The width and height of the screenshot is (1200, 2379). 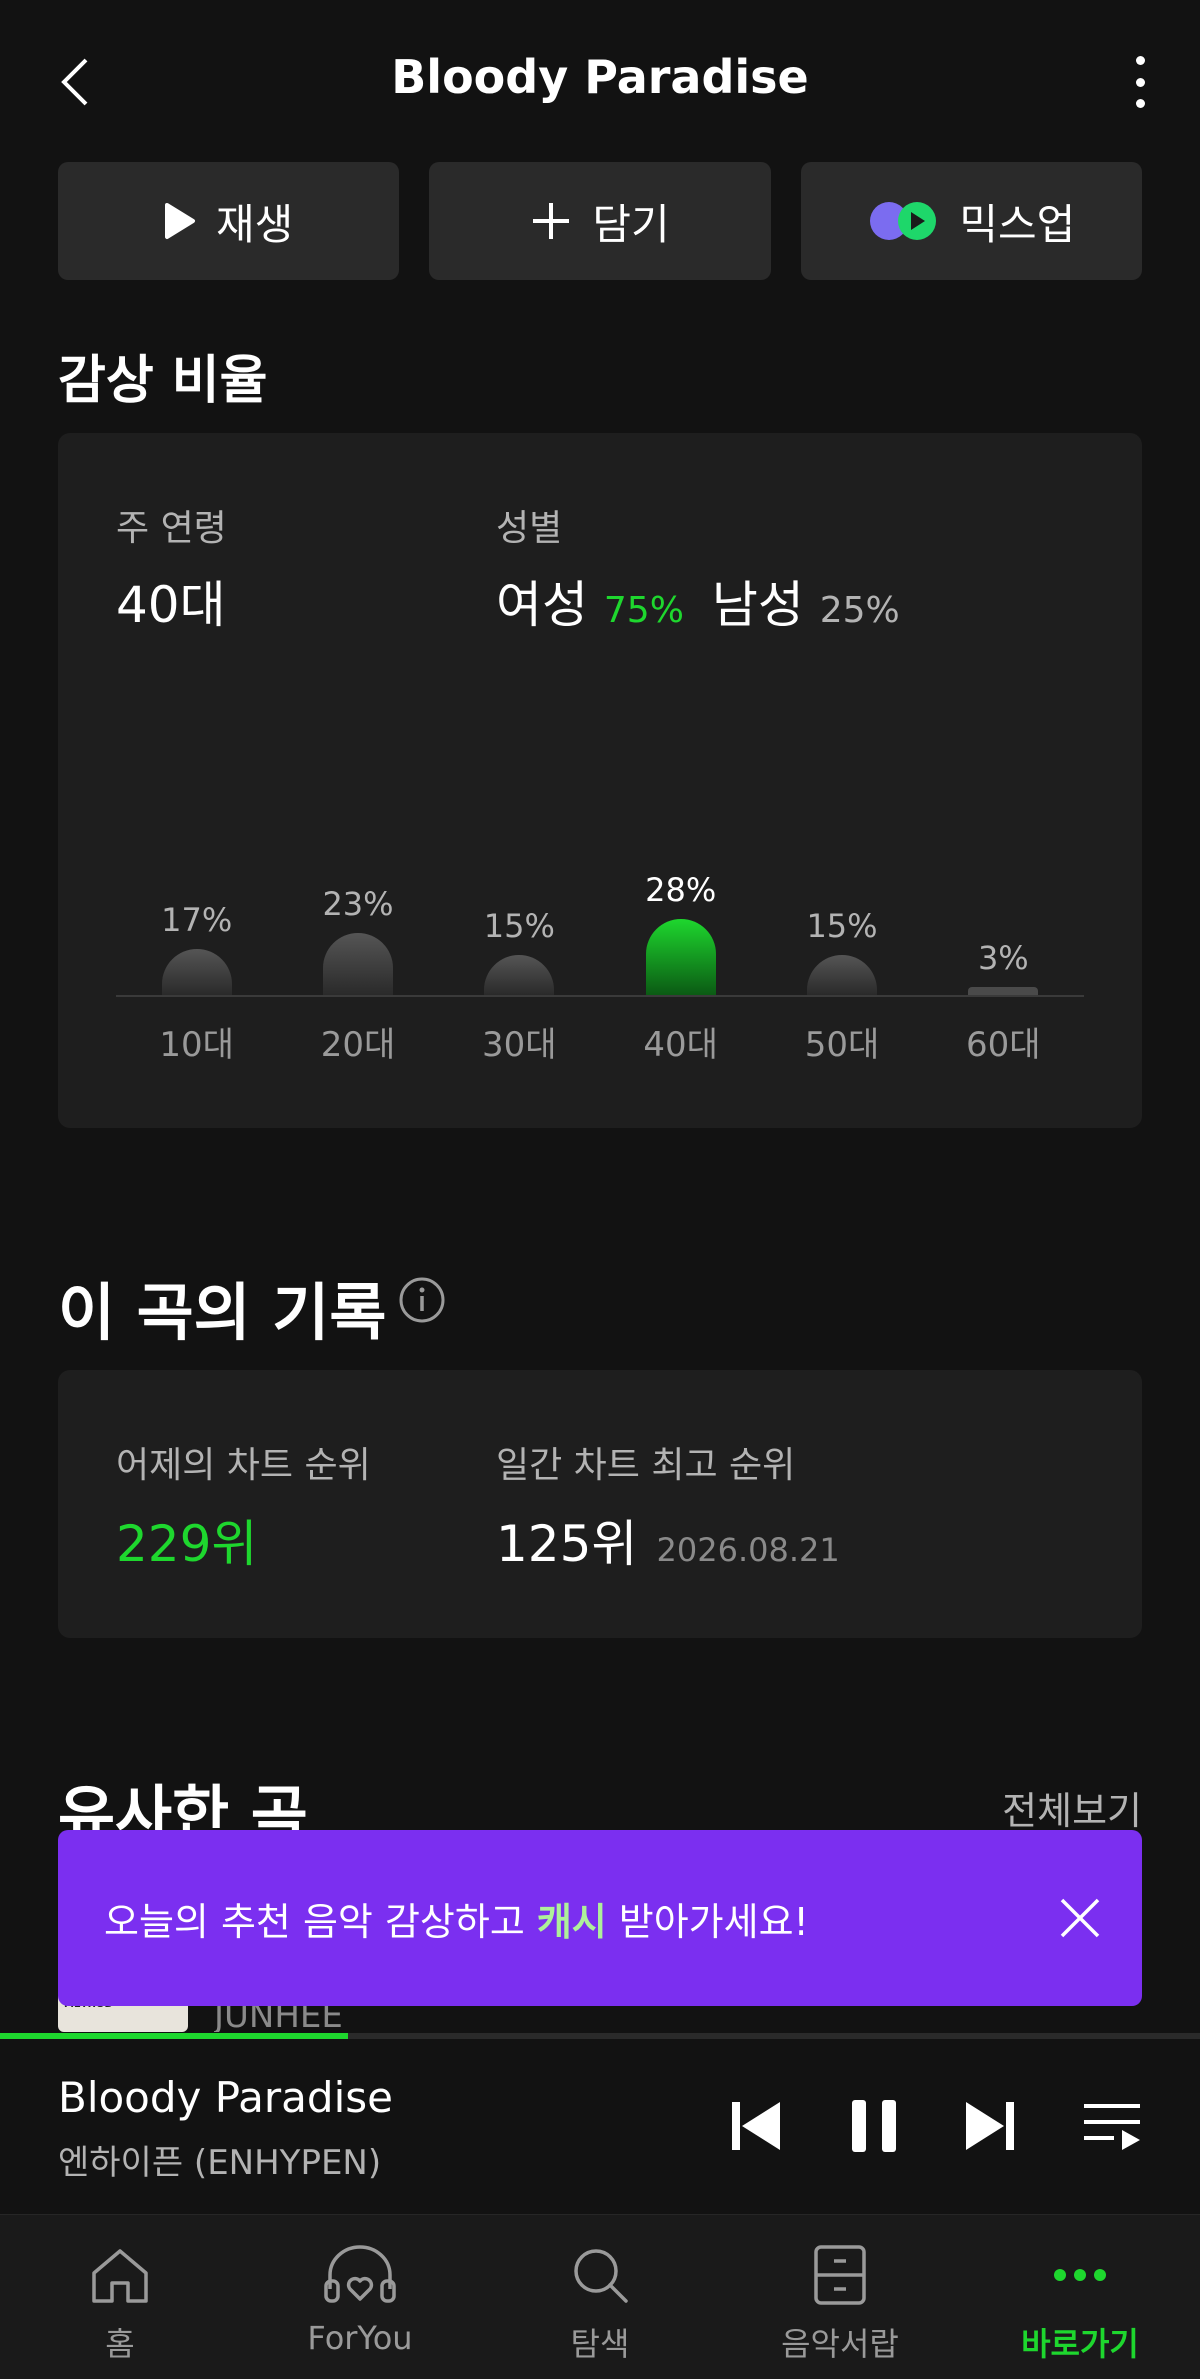 What do you see at coordinates (1080, 2297) in the screenshot?
I see `nav-shortcuts: 바로가기` at bounding box center [1080, 2297].